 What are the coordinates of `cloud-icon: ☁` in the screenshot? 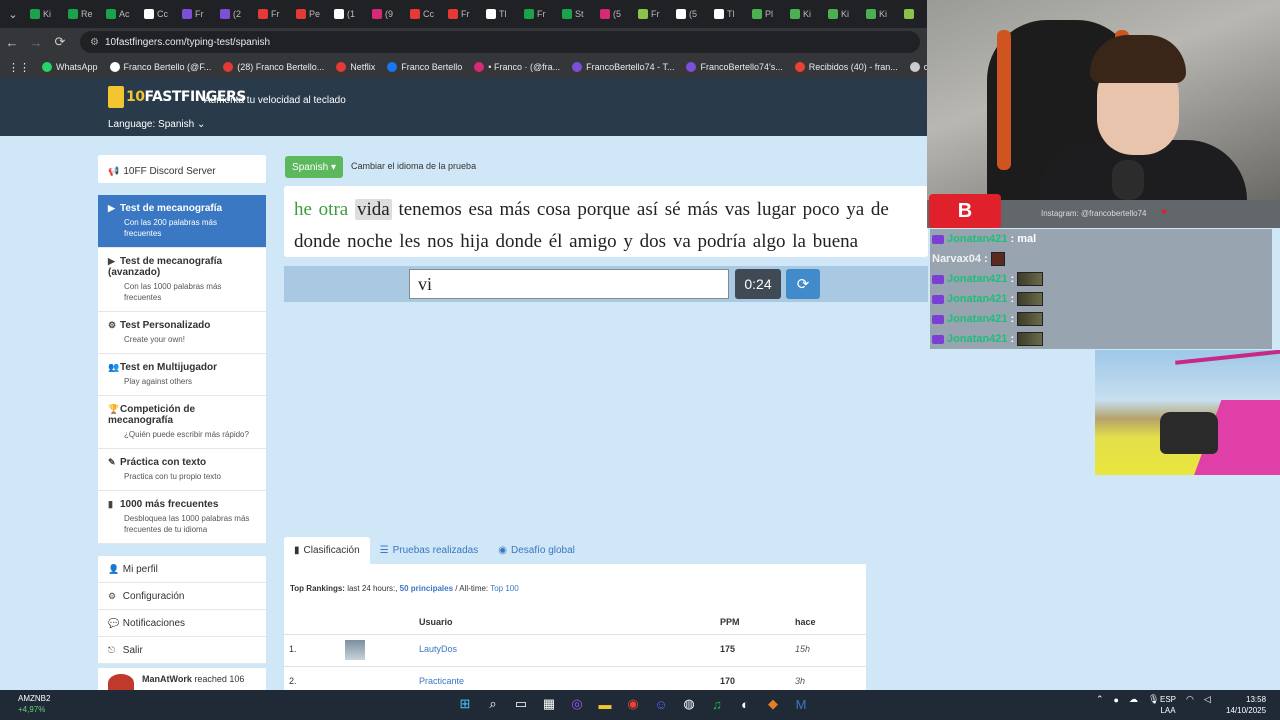 It's located at (1133, 699).